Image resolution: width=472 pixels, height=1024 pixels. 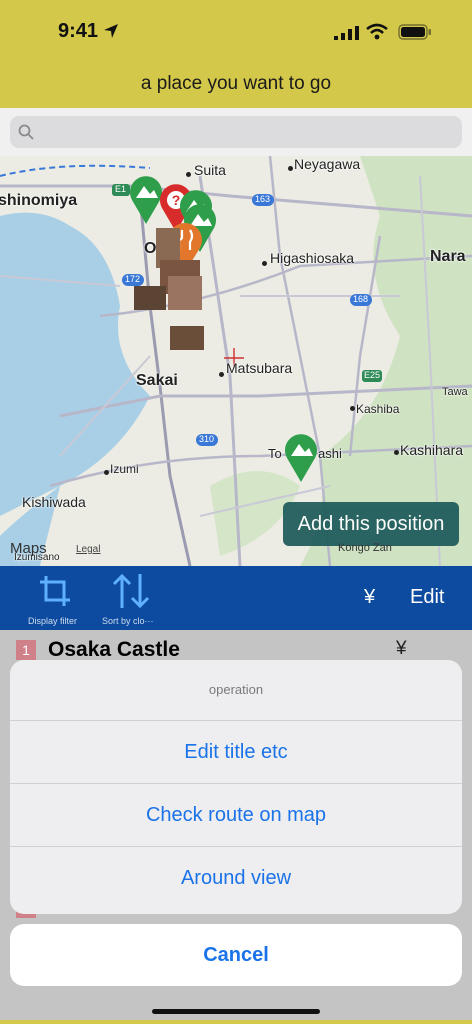 I want to click on place-kashihara: Kashihara, so click(x=432, y=450).